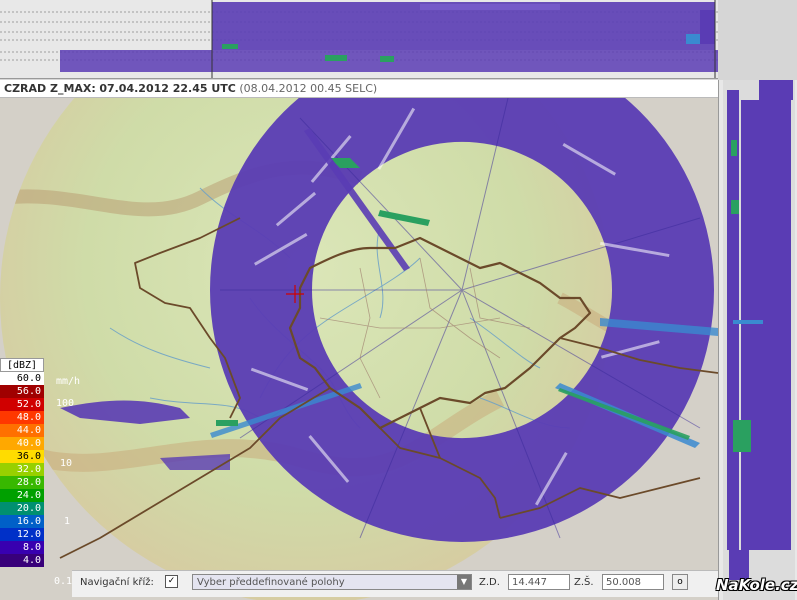  What do you see at coordinates (171, 581) in the screenshot?
I see `nav-cross-checkbox: ✓` at bounding box center [171, 581].